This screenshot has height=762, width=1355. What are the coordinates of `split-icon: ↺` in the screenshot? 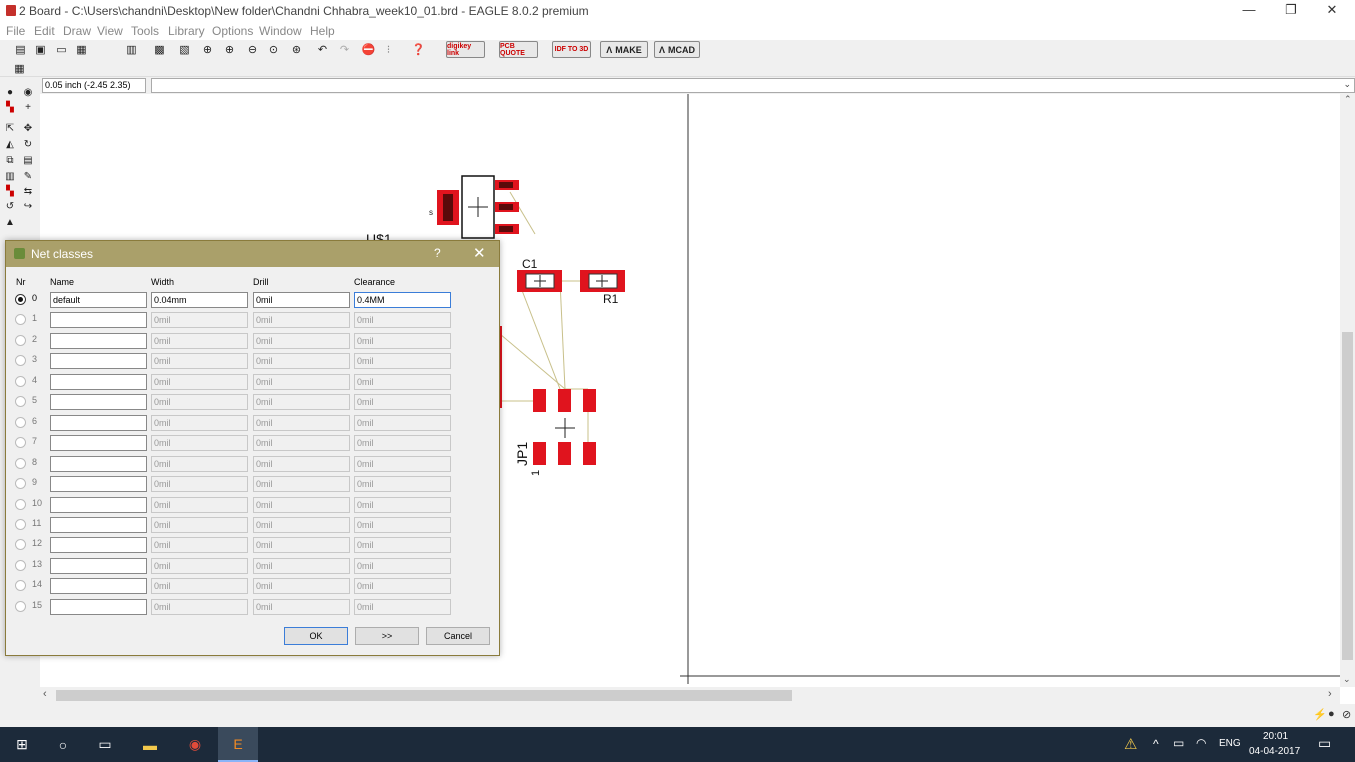 It's located at (10, 207).